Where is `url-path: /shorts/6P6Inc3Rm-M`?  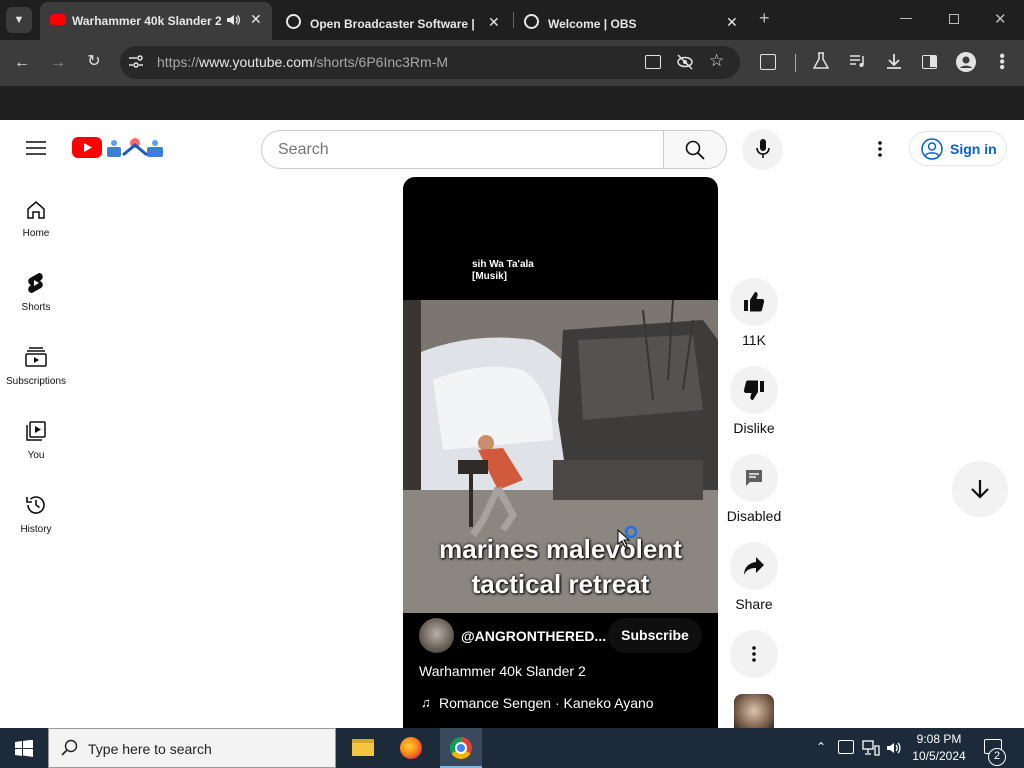
url-path: /shorts/6P6Inc3Rm-M is located at coordinates (380, 62).